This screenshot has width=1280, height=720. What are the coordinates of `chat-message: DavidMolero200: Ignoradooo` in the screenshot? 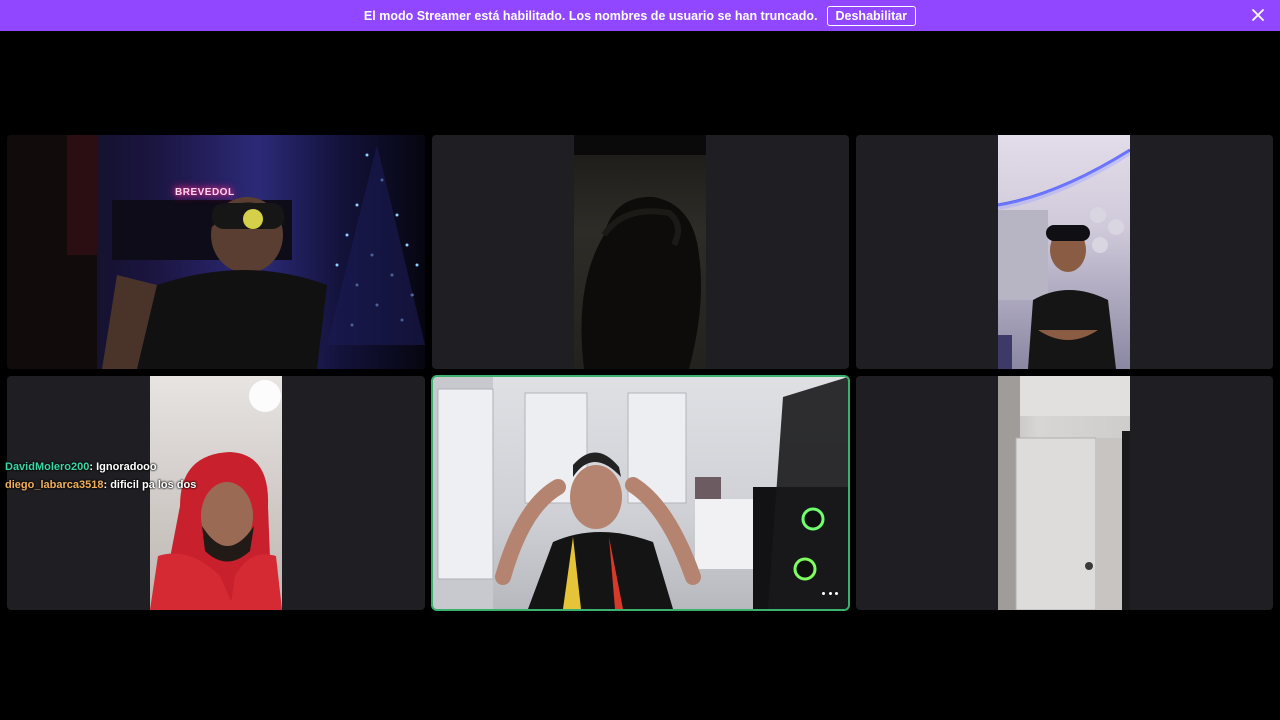 It's located at (100, 467).